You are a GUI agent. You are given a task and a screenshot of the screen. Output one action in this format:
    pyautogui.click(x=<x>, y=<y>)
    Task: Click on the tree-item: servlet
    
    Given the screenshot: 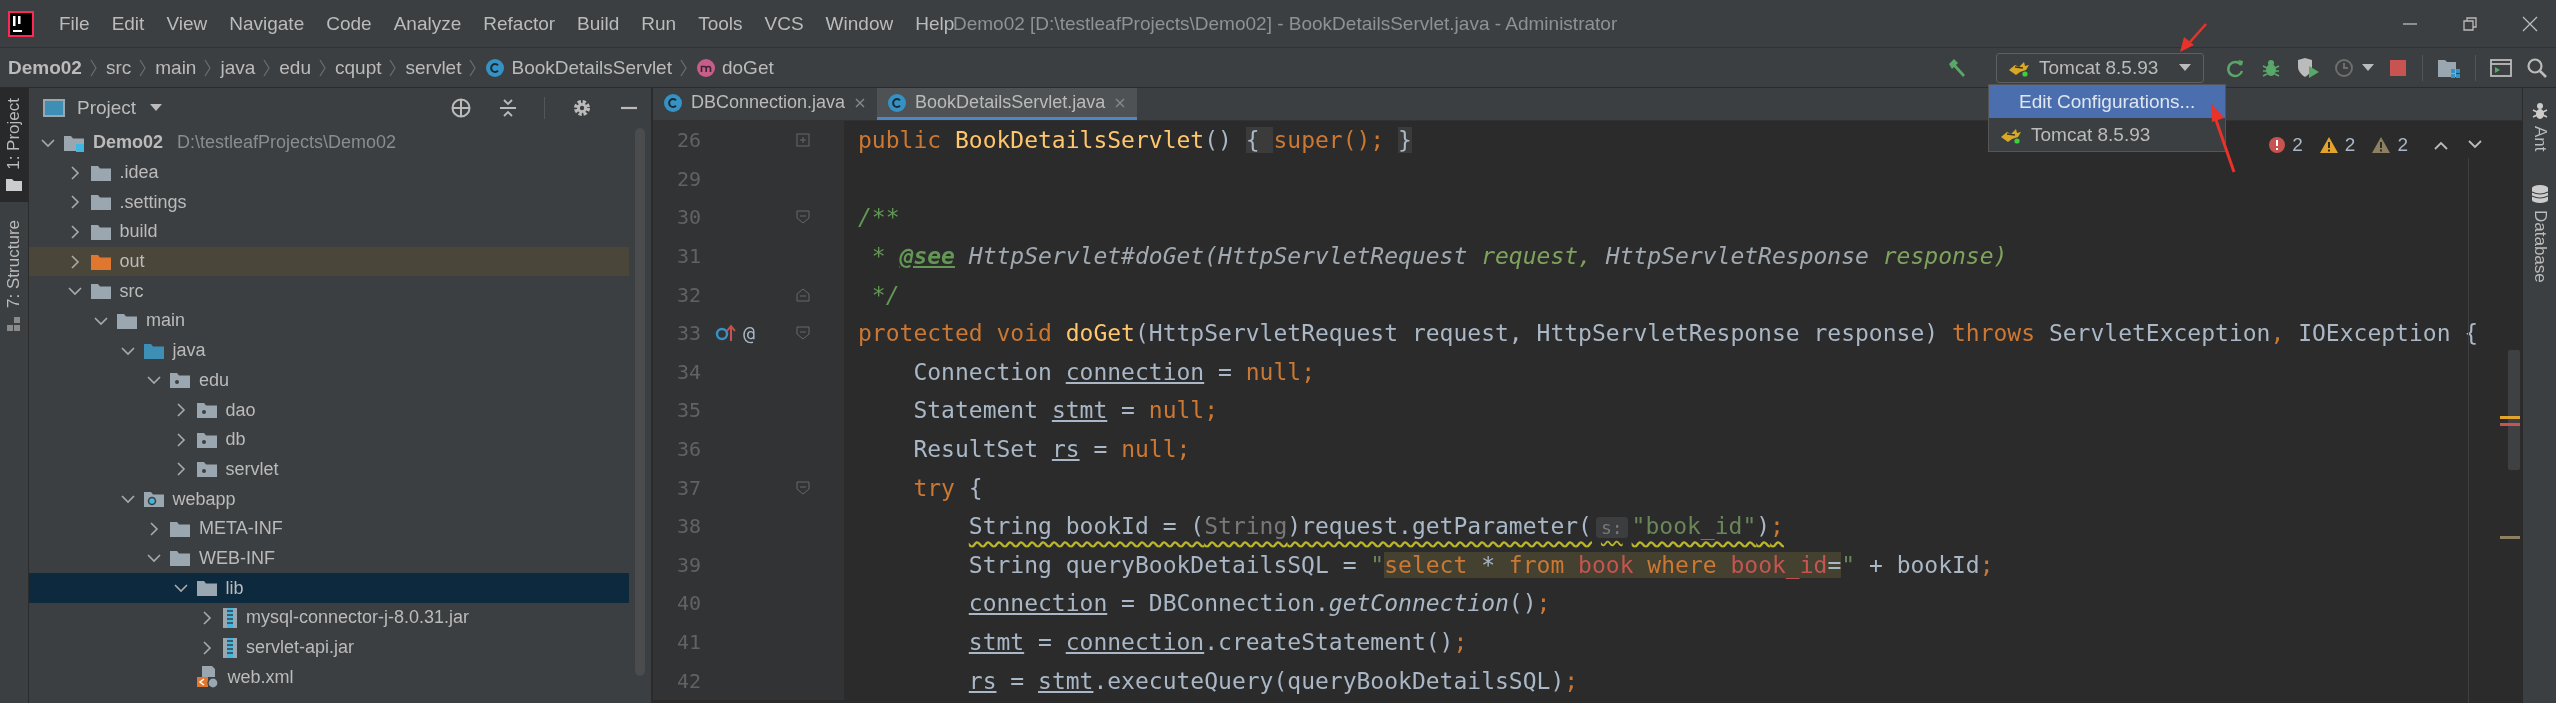 What is the action you would take?
    pyautogui.click(x=329, y=469)
    